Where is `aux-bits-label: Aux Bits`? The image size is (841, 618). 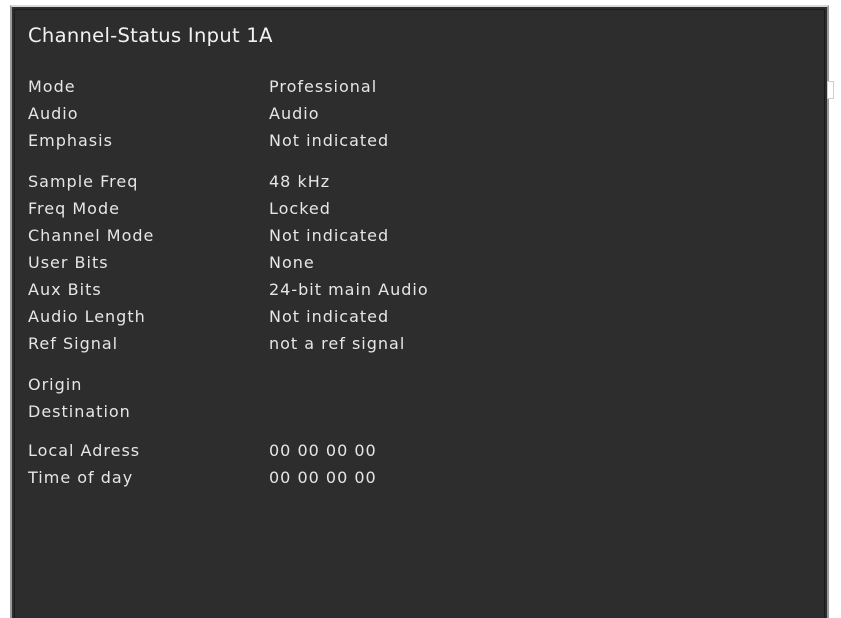 aux-bits-label: Aux Bits is located at coordinates (65, 289).